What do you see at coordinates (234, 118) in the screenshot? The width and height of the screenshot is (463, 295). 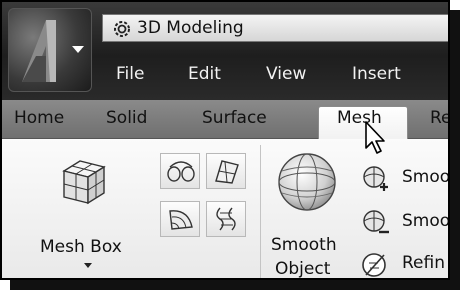 I see `tab-surface: Surface` at bounding box center [234, 118].